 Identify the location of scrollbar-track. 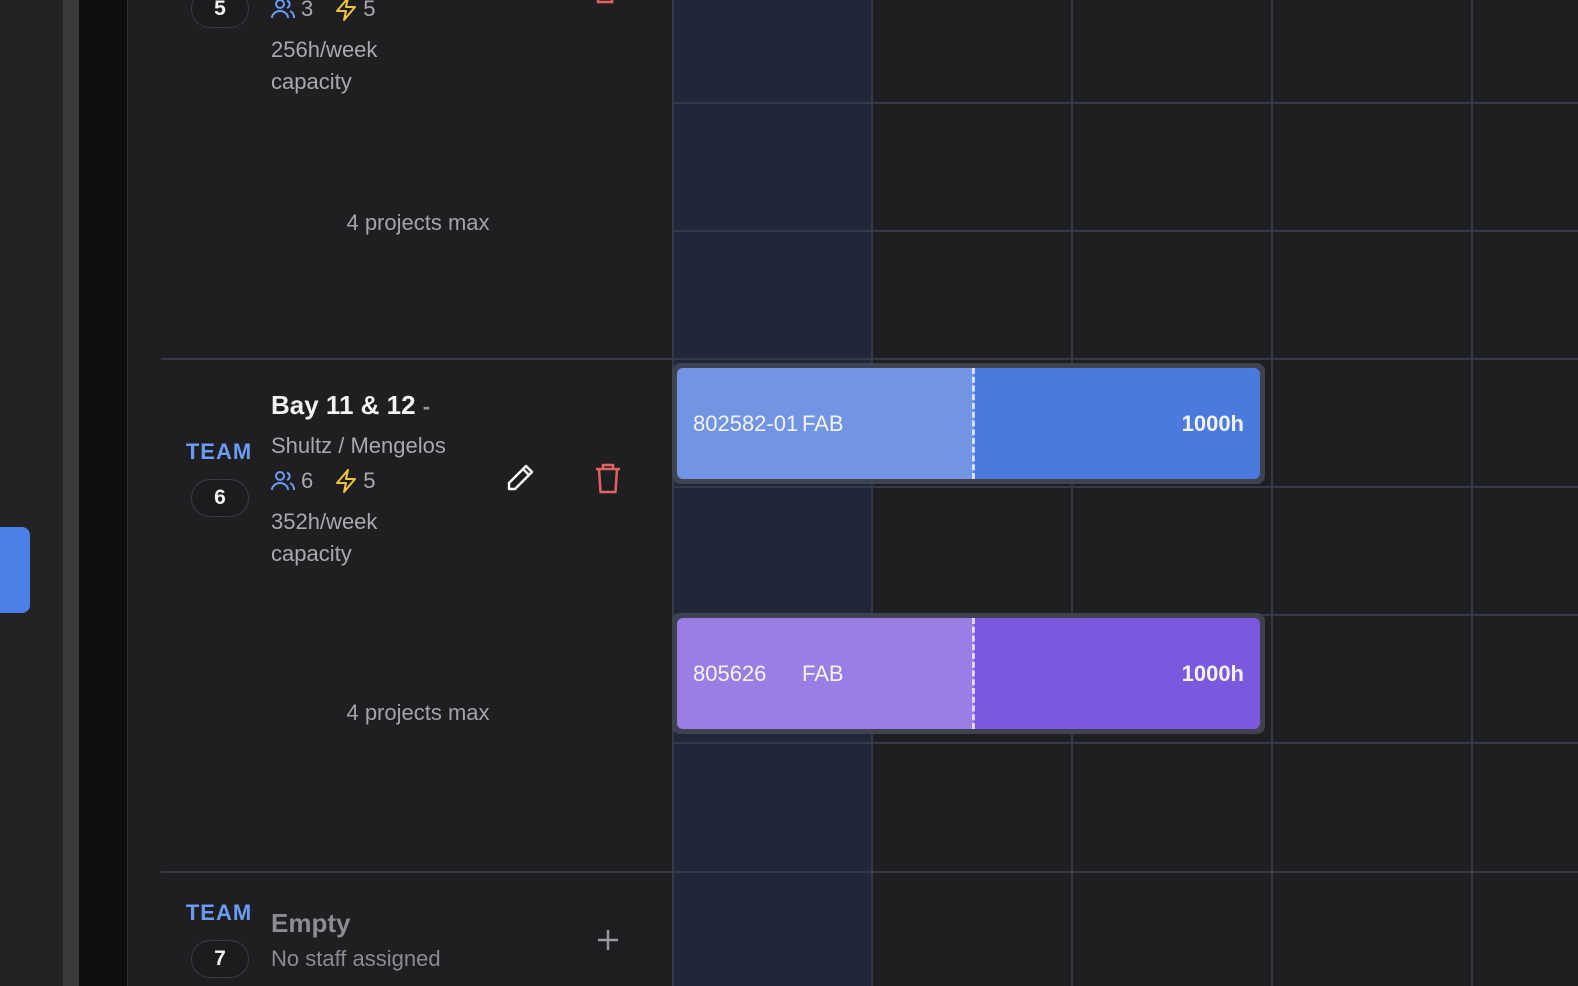
(71, 493).